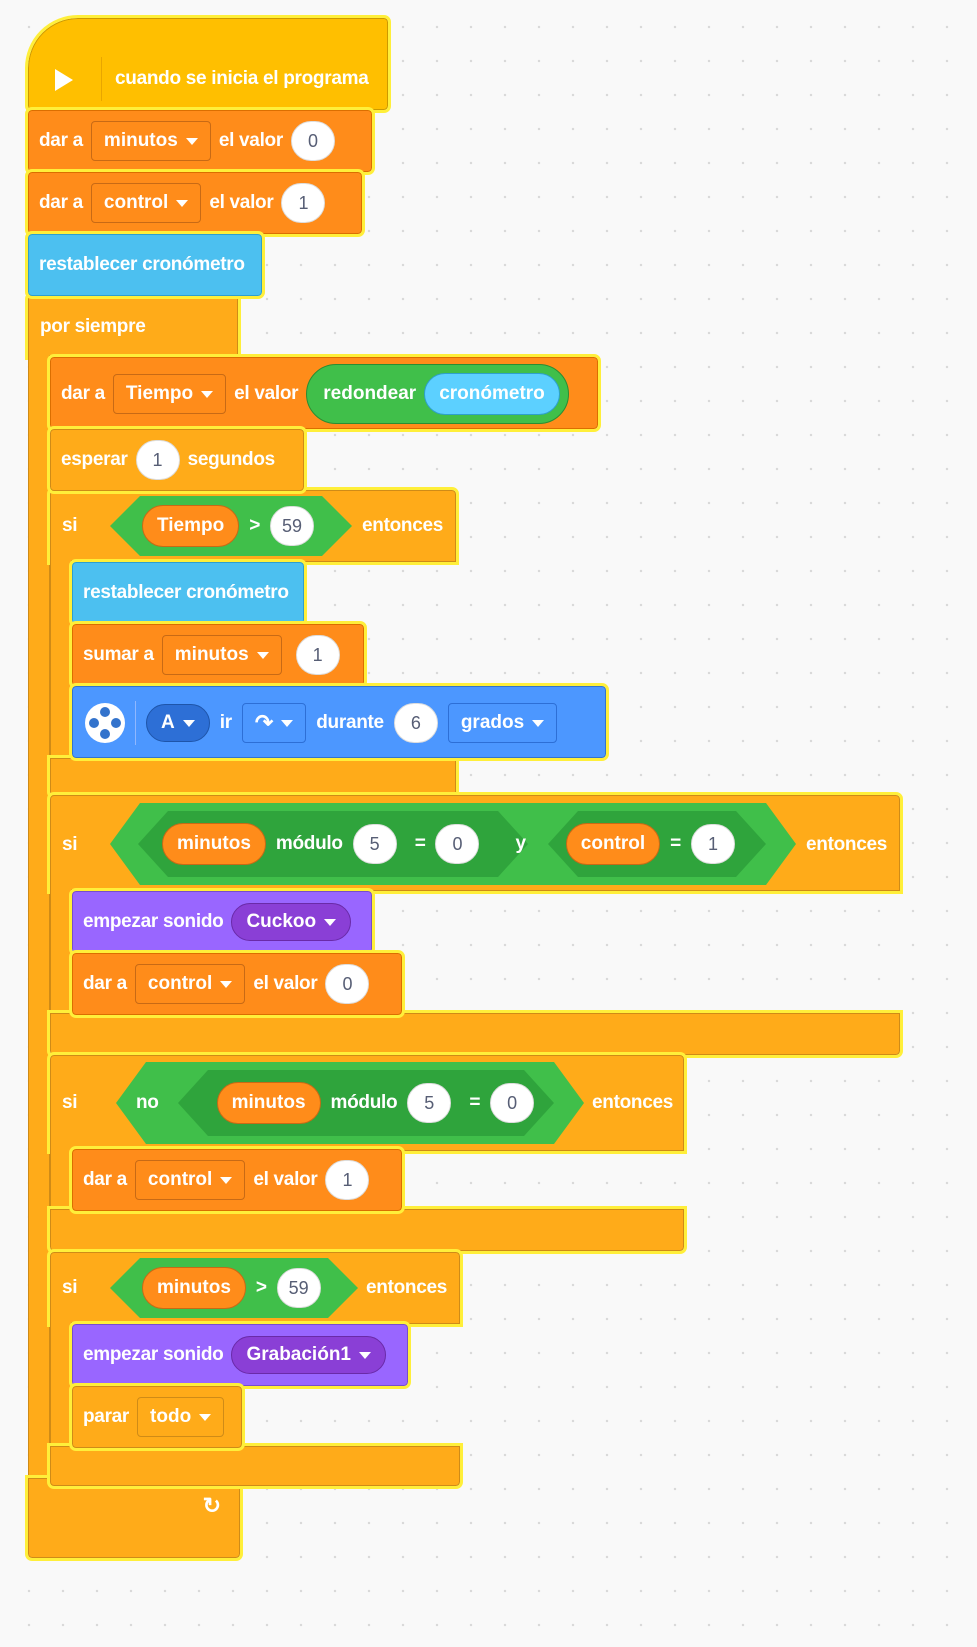 Image resolution: width=977 pixels, height=1647 pixels. Describe the element at coordinates (159, 393) in the screenshot. I see `variable-name: Tiempo` at that location.